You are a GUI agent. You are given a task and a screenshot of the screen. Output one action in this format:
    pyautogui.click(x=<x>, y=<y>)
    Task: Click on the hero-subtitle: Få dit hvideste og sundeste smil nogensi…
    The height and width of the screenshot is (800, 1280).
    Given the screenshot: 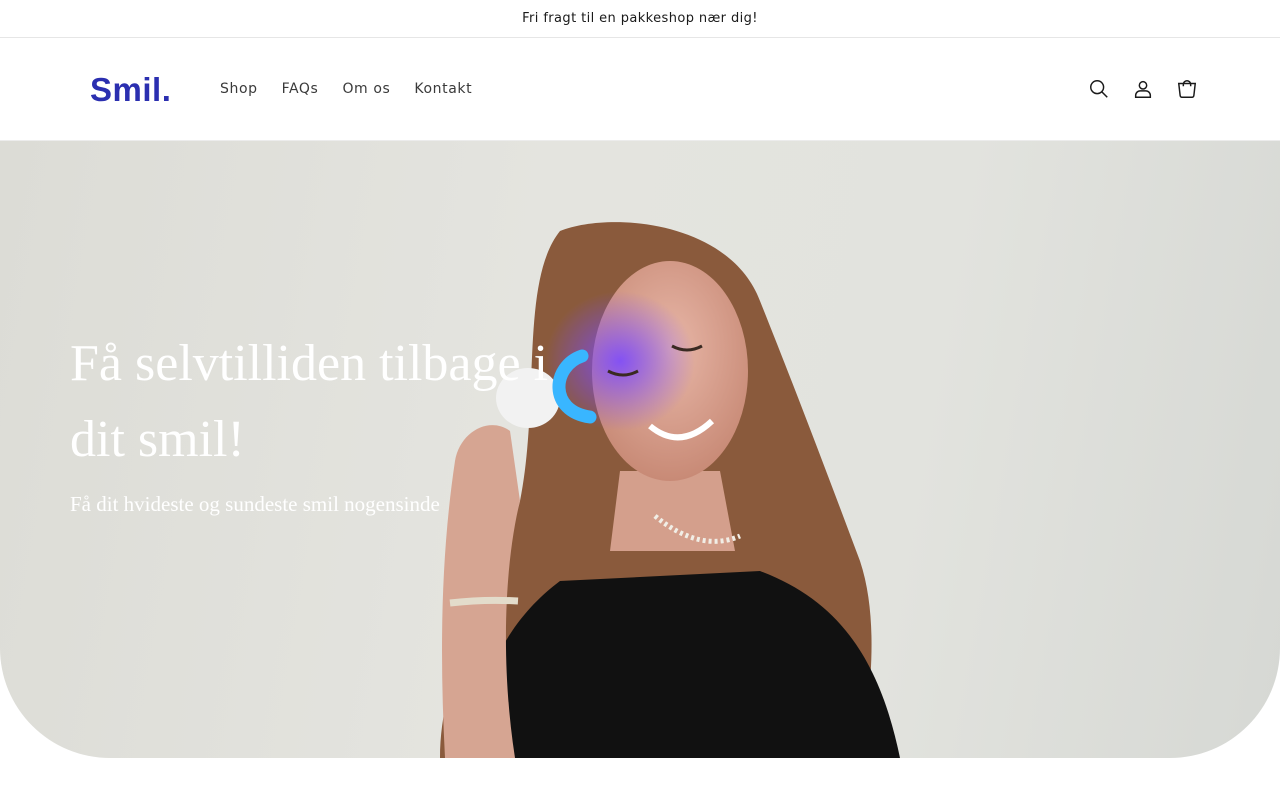 What is the action you would take?
    pyautogui.click(x=255, y=504)
    